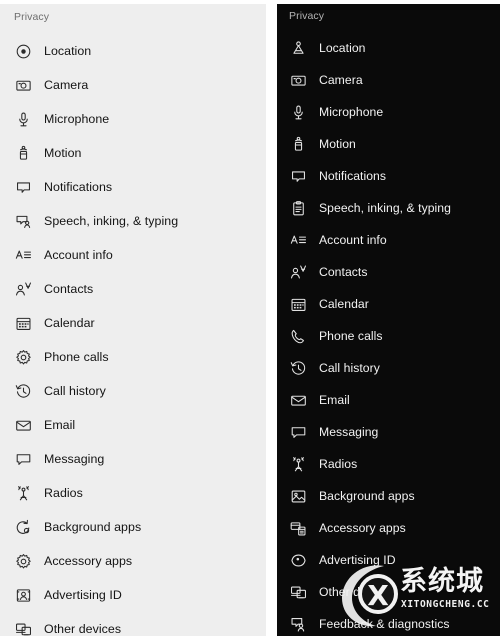  What do you see at coordinates (349, 368) in the screenshot?
I see `sidebar-item-label: Call history` at bounding box center [349, 368].